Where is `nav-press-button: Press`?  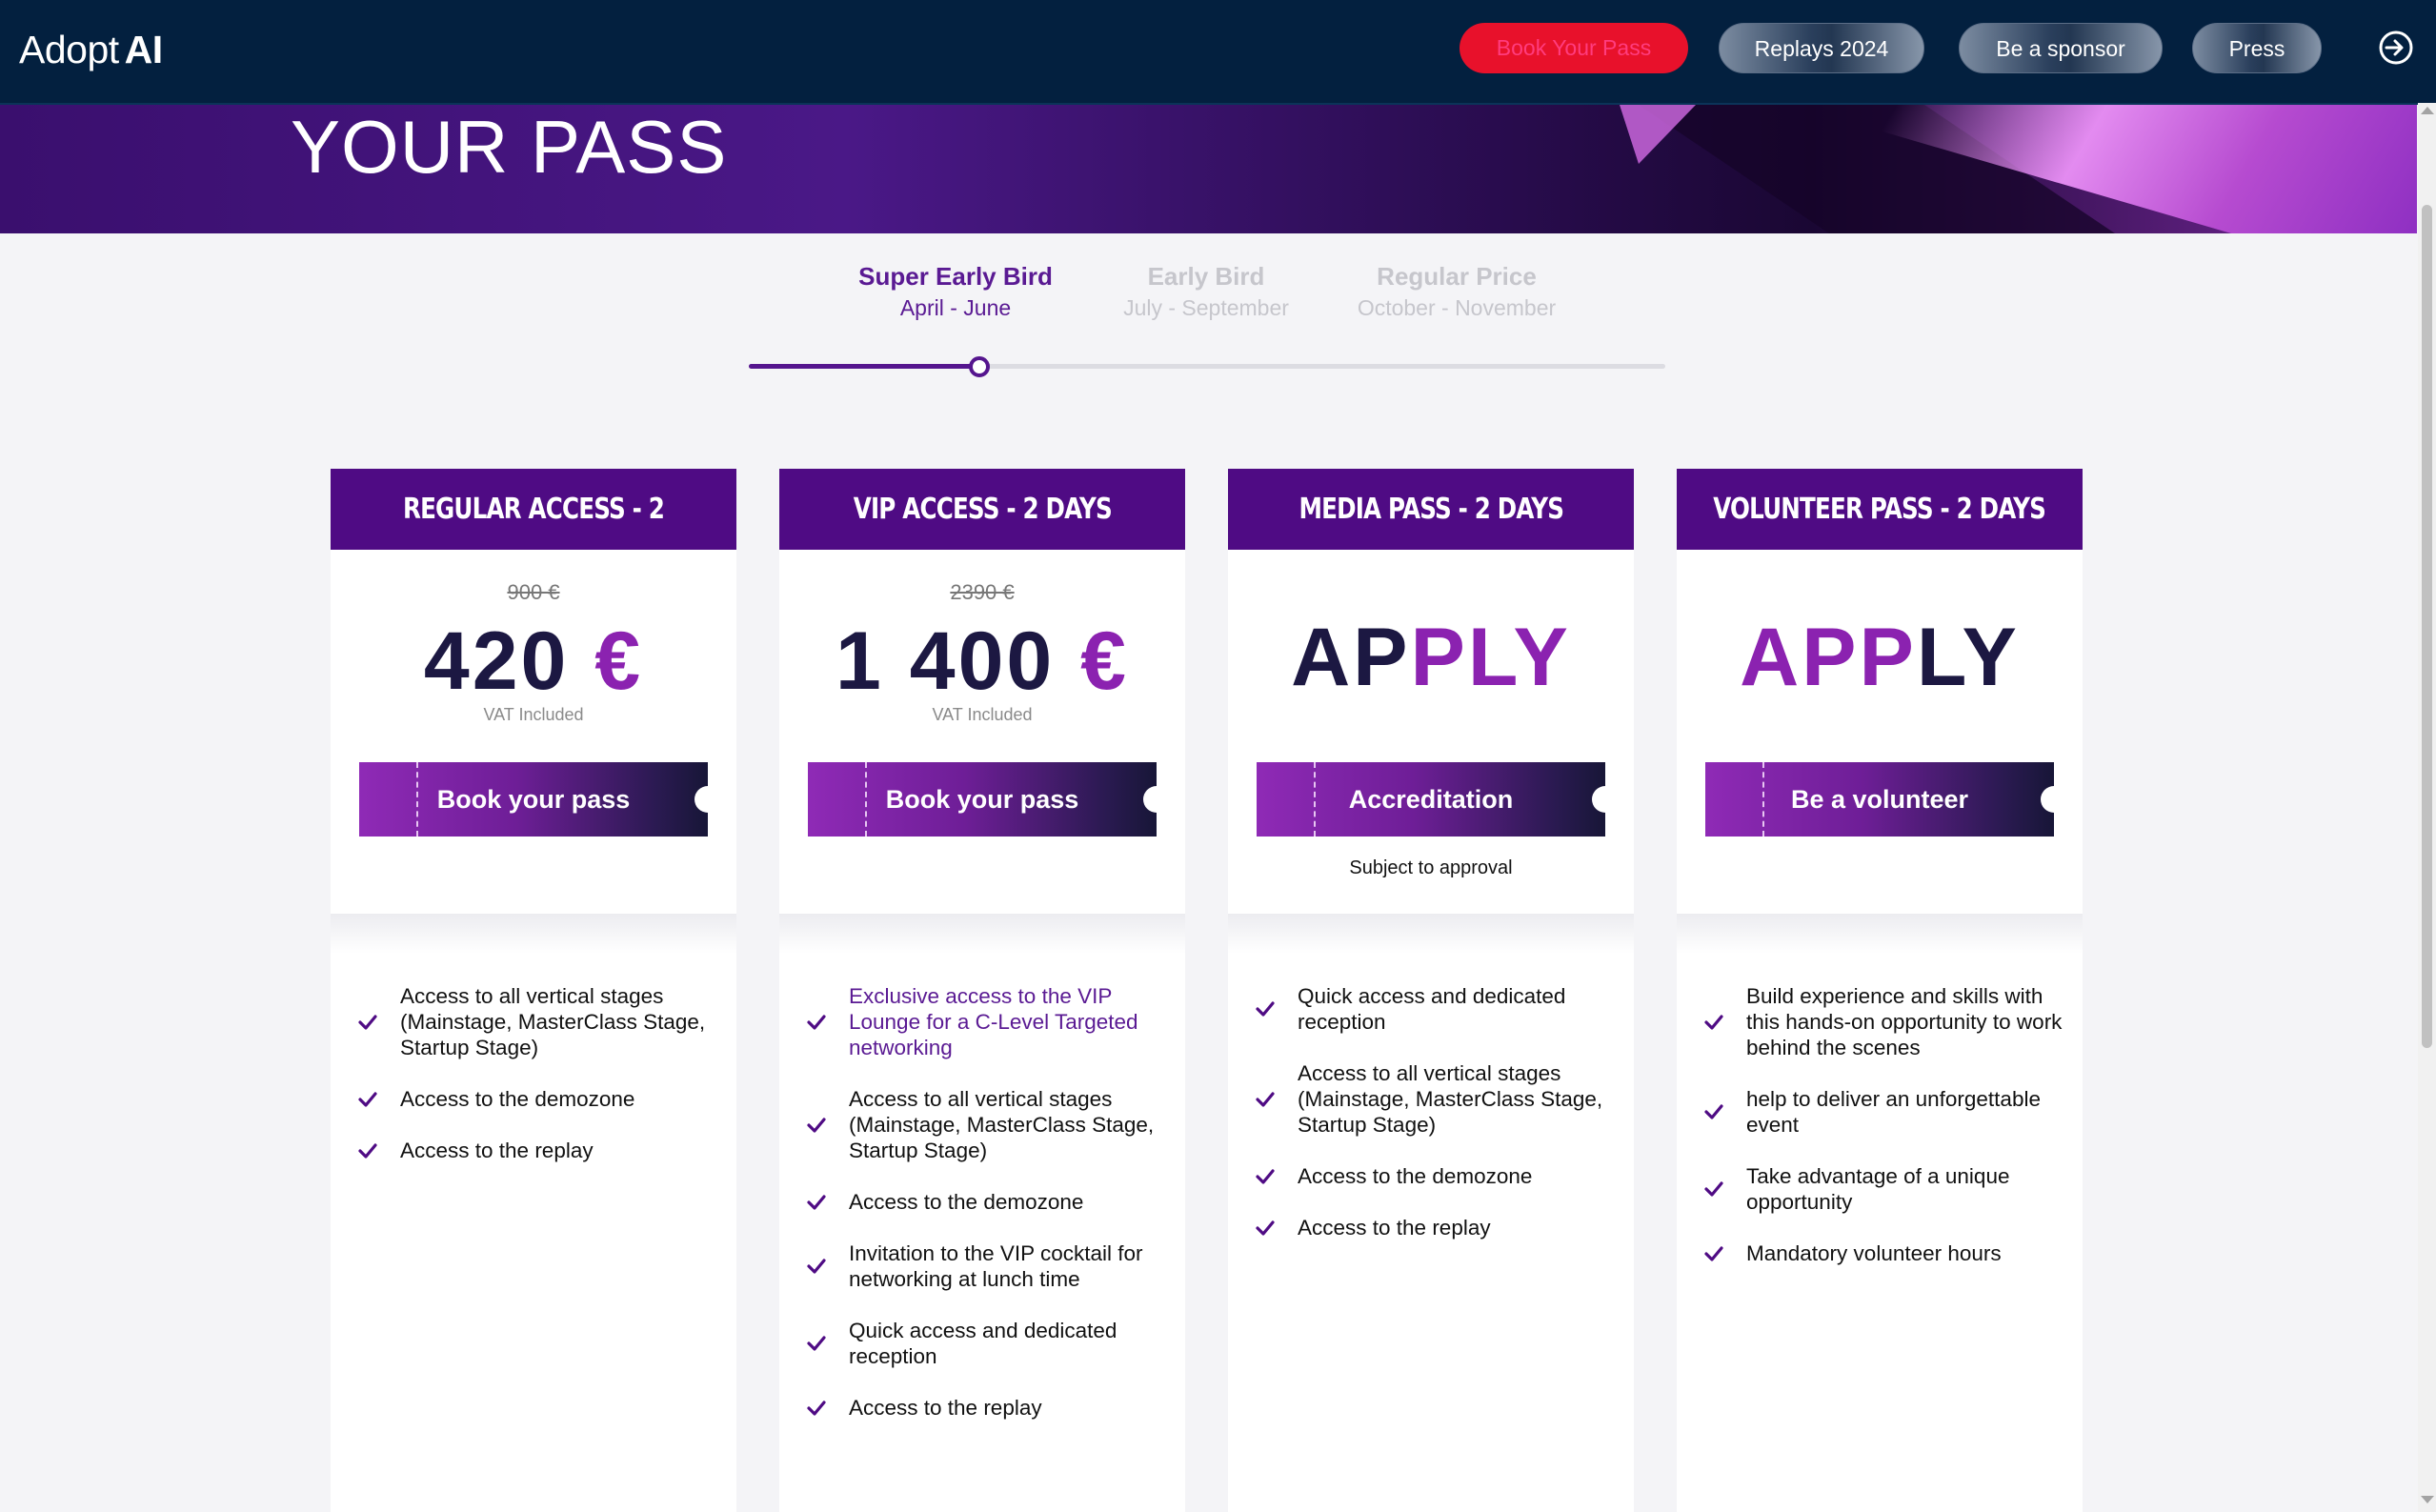
nav-press-button: Press is located at coordinates (2257, 48).